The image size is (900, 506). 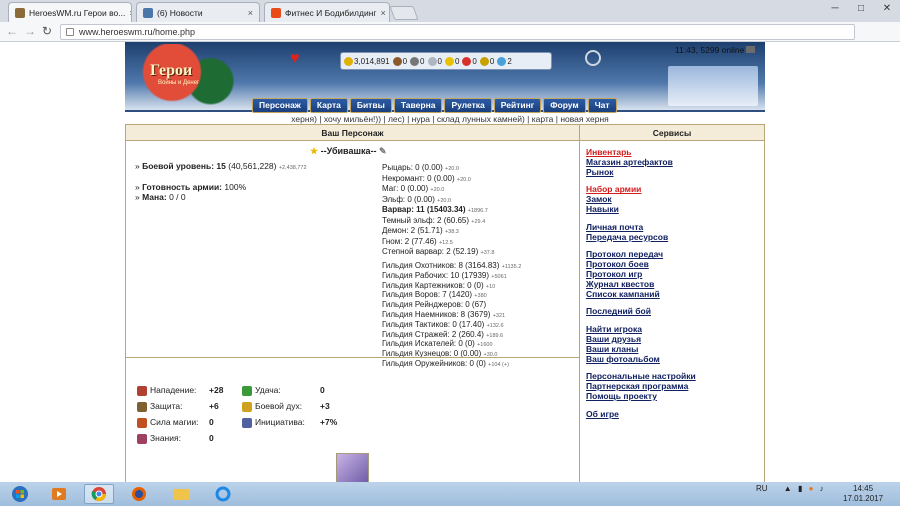 What do you see at coordinates (487, 253) in the screenshot?
I see `faction-add: +37.8` at bounding box center [487, 253].